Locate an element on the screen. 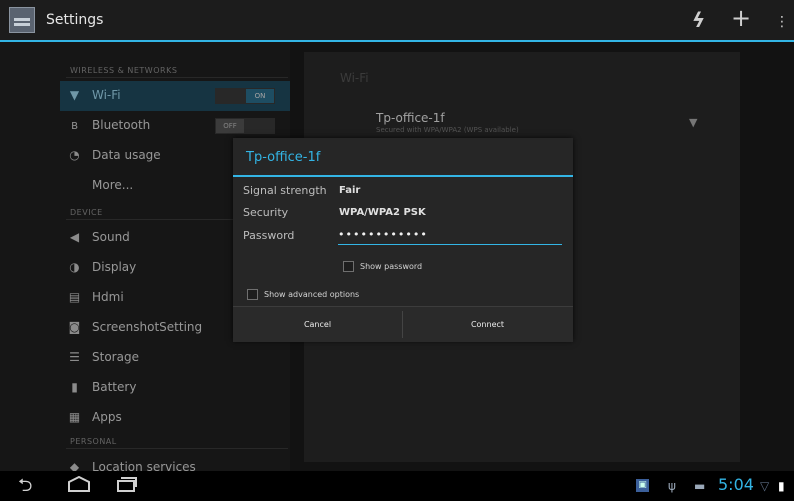 The height and width of the screenshot is (501, 794). signal-strength-label: Signal strength is located at coordinates (285, 190).